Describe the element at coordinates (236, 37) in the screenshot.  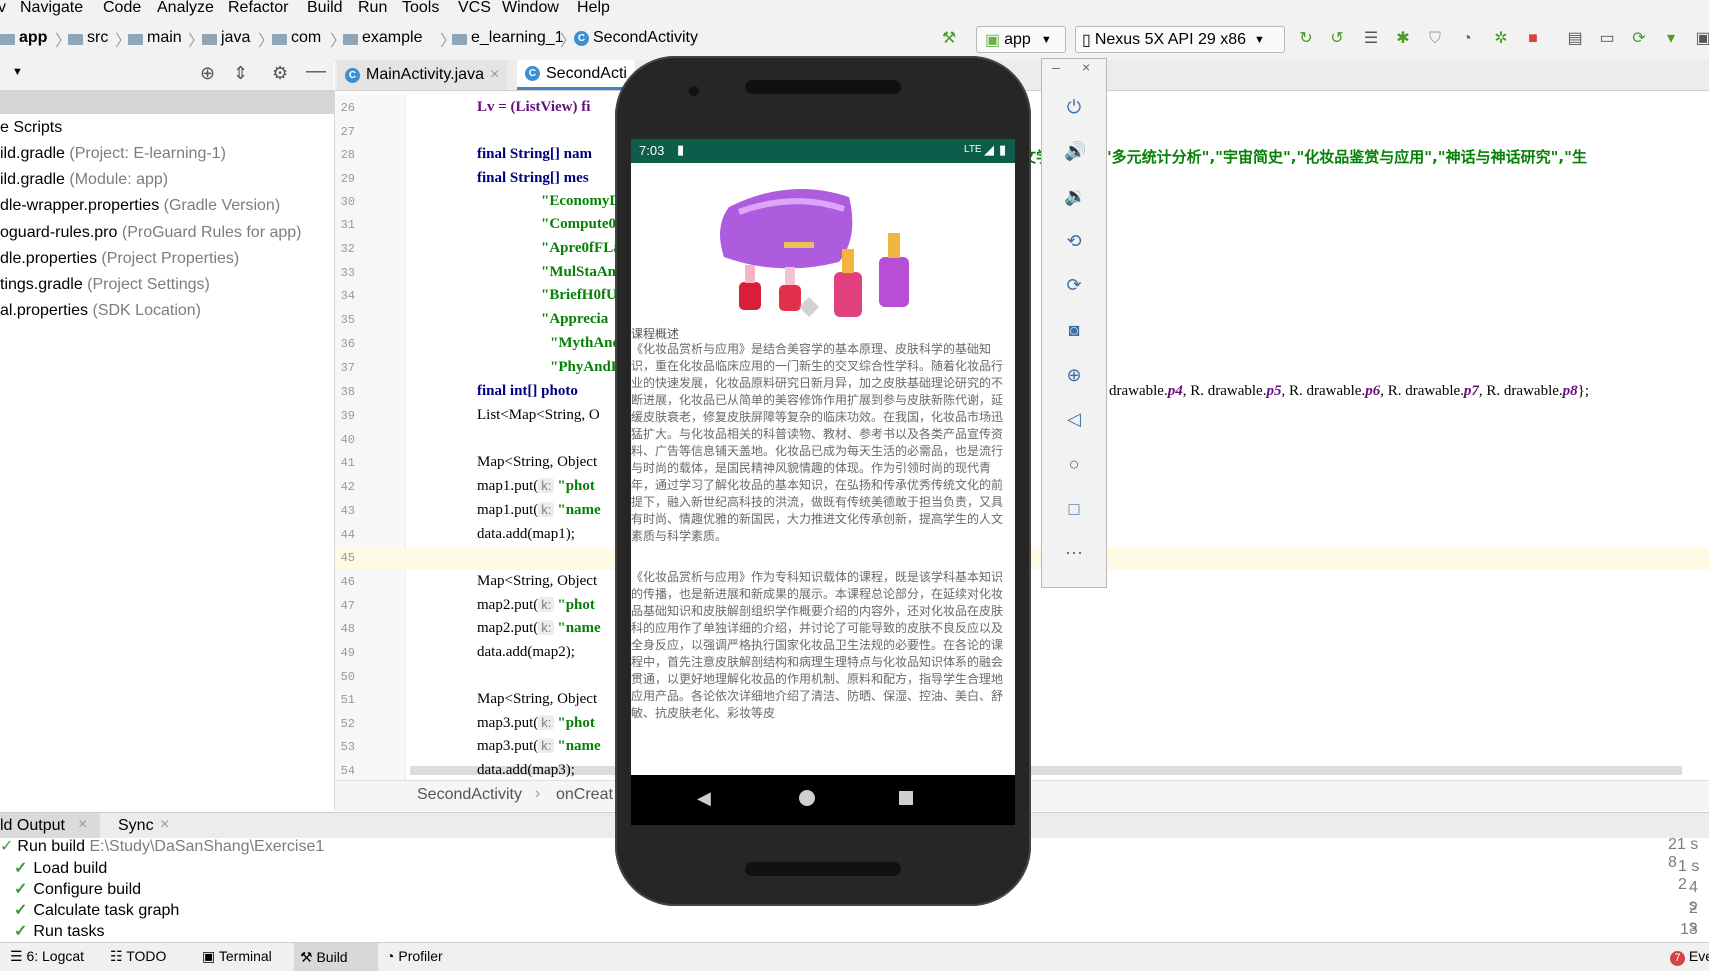
I see `breadcrumb-label: java` at that location.